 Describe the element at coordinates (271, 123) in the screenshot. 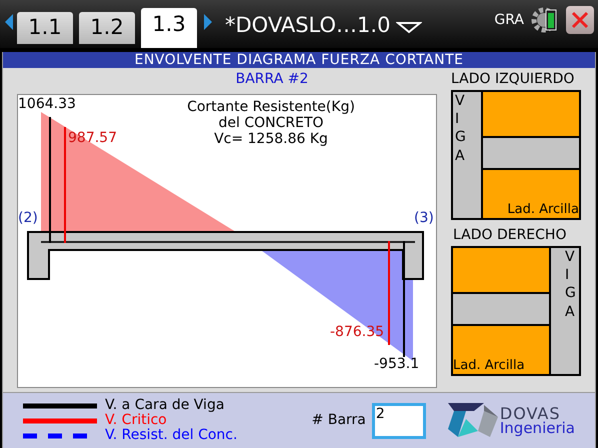

I see `note-text: del CONCRETO` at that location.